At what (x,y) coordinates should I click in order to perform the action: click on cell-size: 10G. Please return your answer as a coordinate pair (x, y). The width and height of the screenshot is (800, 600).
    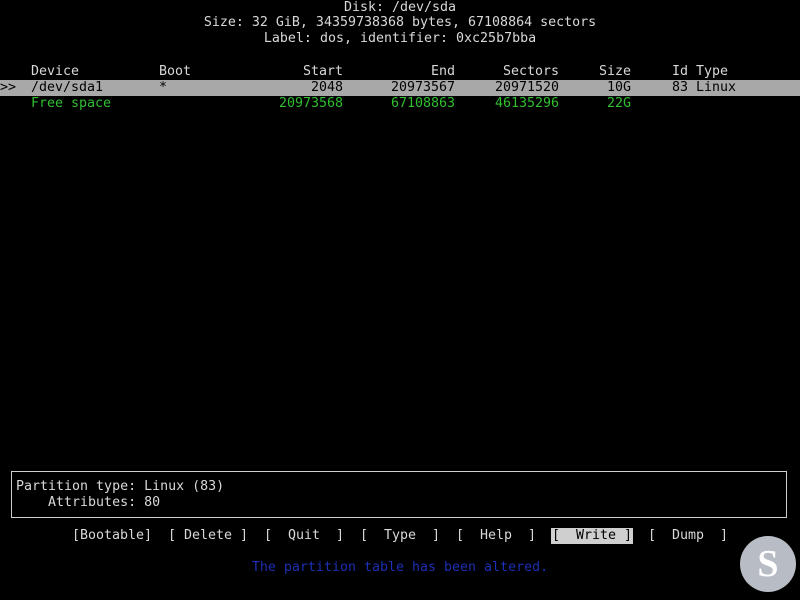
    Looking at the image, I should click on (618, 87).